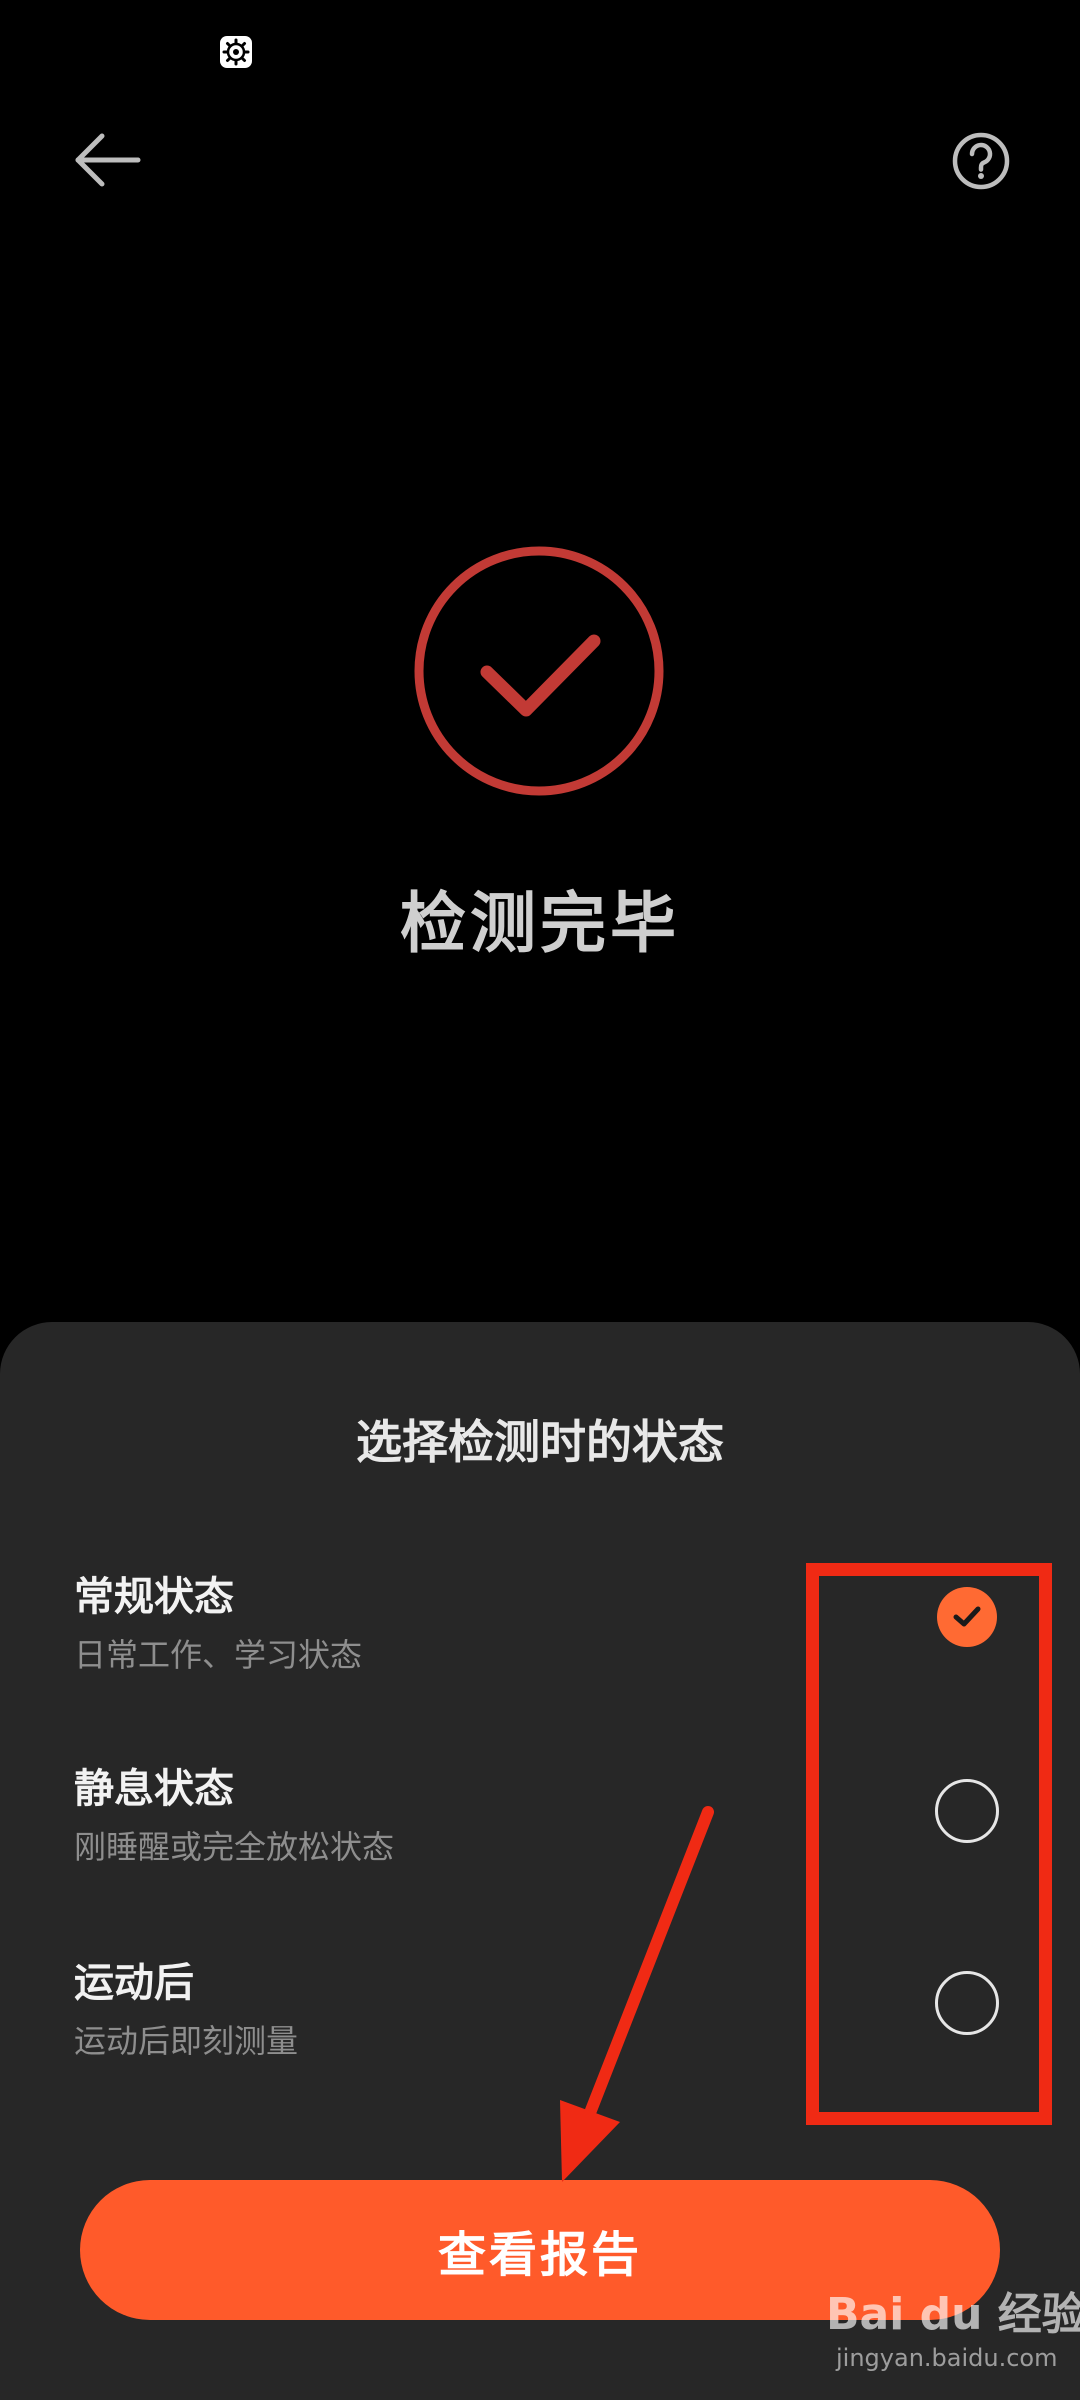 This screenshot has width=1080, height=2400. I want to click on back-button, so click(110, 160).